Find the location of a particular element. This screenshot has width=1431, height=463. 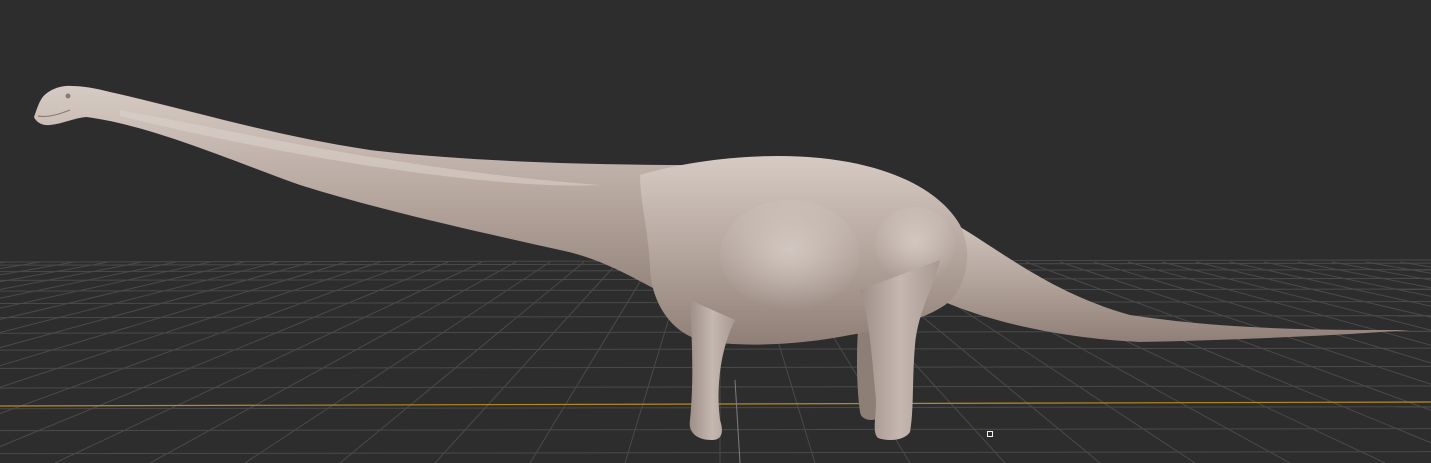

y-axis-line is located at coordinates (737, 421).